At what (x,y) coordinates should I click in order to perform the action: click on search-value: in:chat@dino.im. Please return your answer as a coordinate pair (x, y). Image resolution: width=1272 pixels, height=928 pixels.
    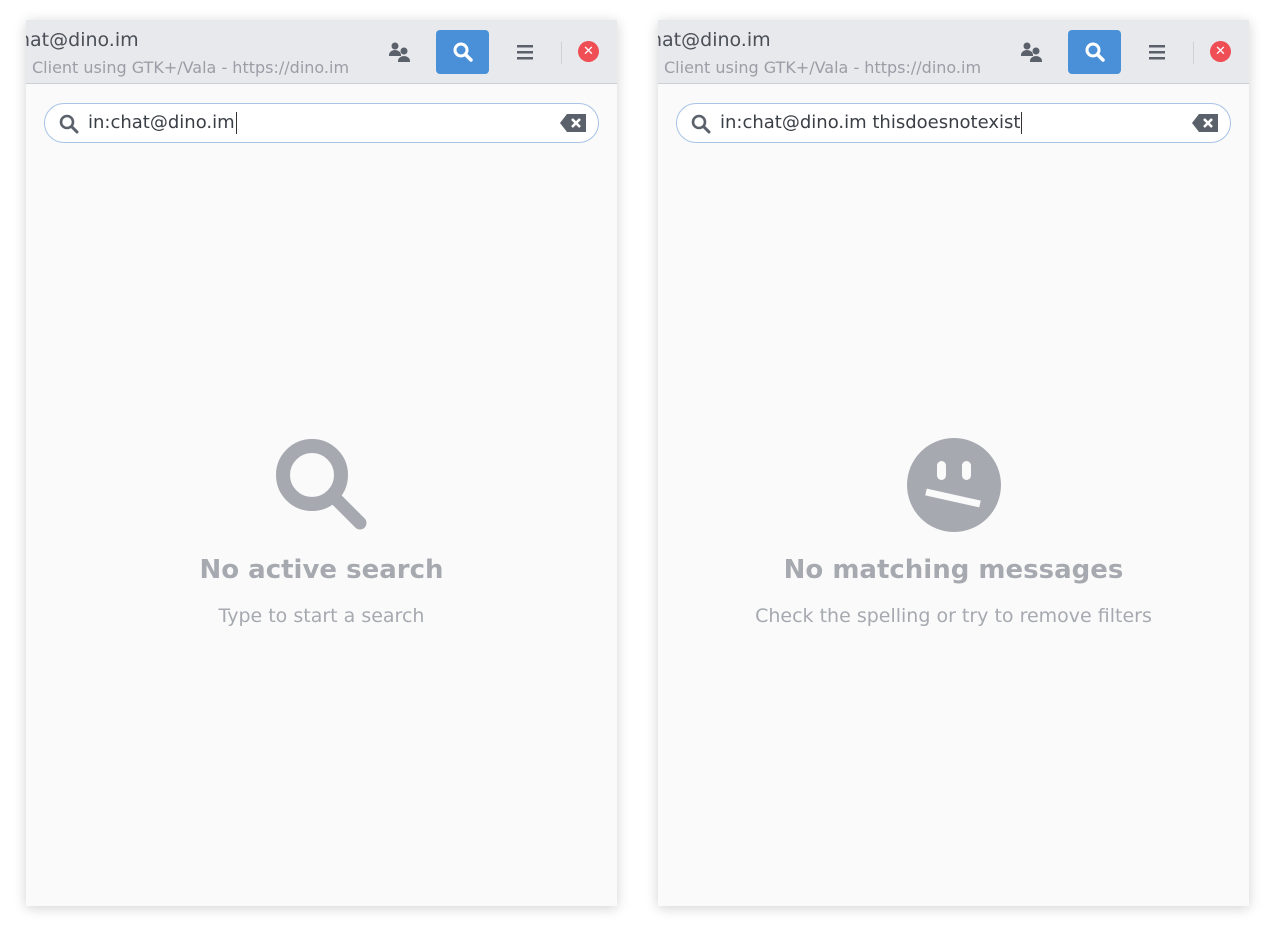
    Looking at the image, I should click on (162, 123).